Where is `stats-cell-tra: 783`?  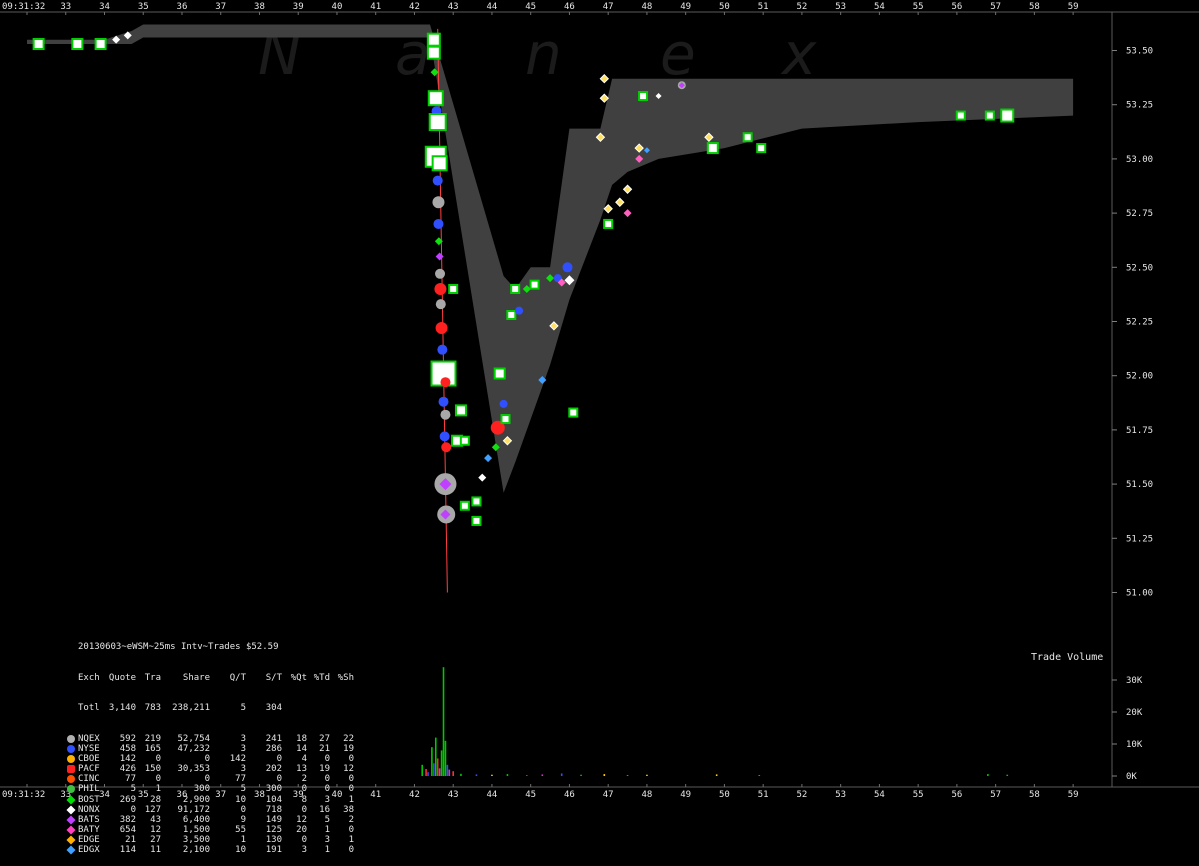 stats-cell-tra: 783 is located at coordinates (152, 708).